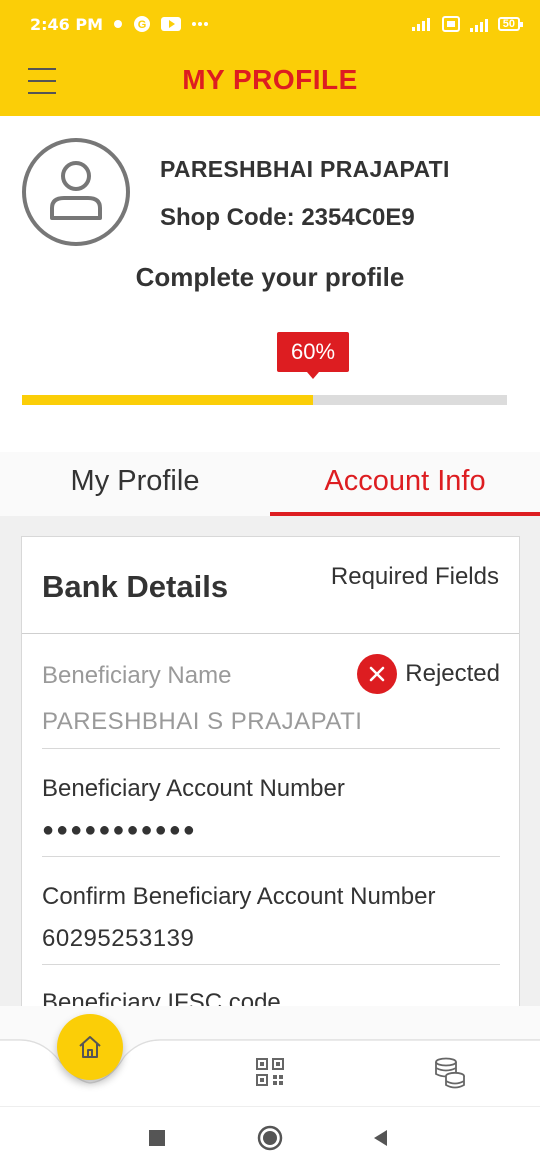  I want to click on volte-icon, so click(450, 24).